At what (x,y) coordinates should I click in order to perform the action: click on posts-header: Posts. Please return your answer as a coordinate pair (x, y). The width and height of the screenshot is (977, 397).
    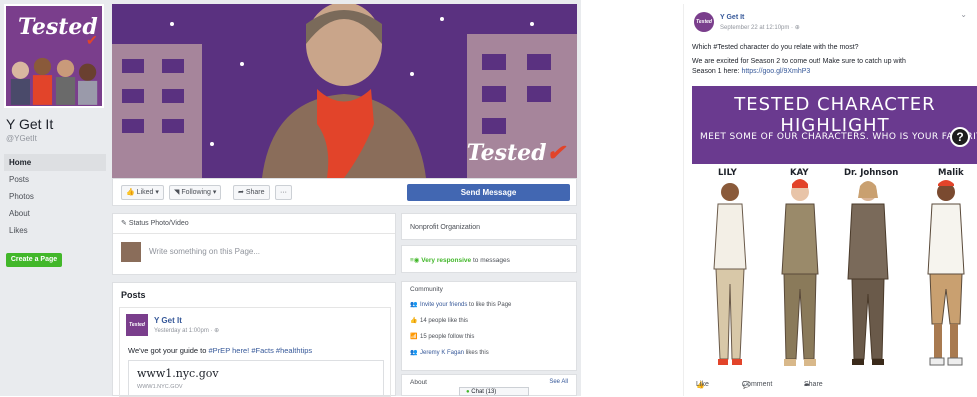
    Looking at the image, I should click on (133, 295).